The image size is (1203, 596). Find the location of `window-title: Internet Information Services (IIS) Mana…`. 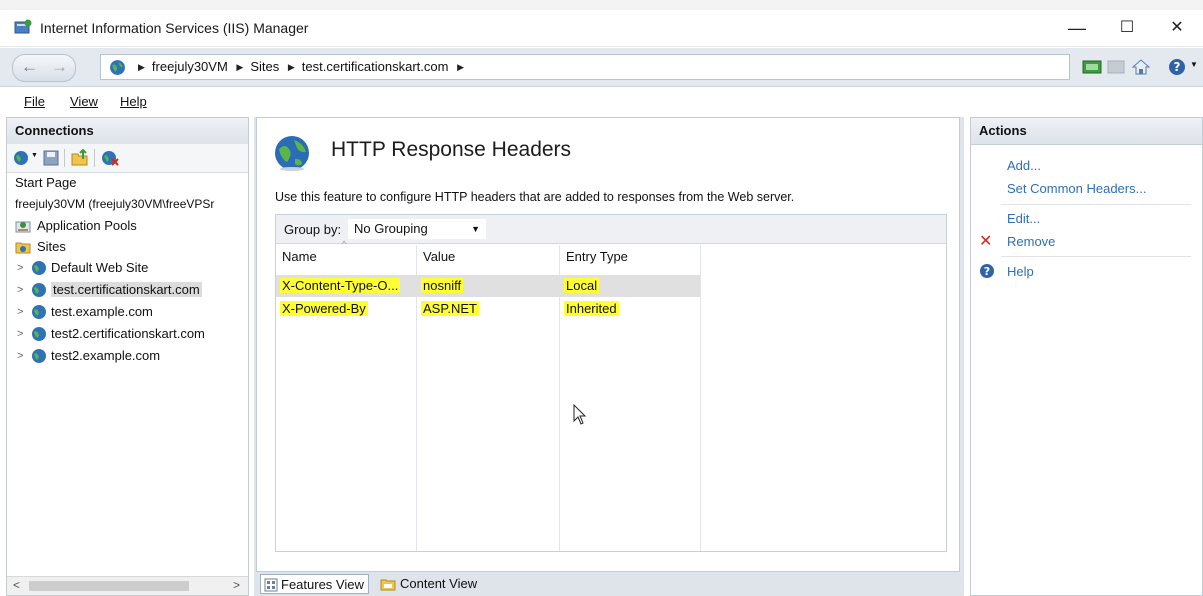

window-title: Internet Information Services (IIS) Mana… is located at coordinates (174, 28).